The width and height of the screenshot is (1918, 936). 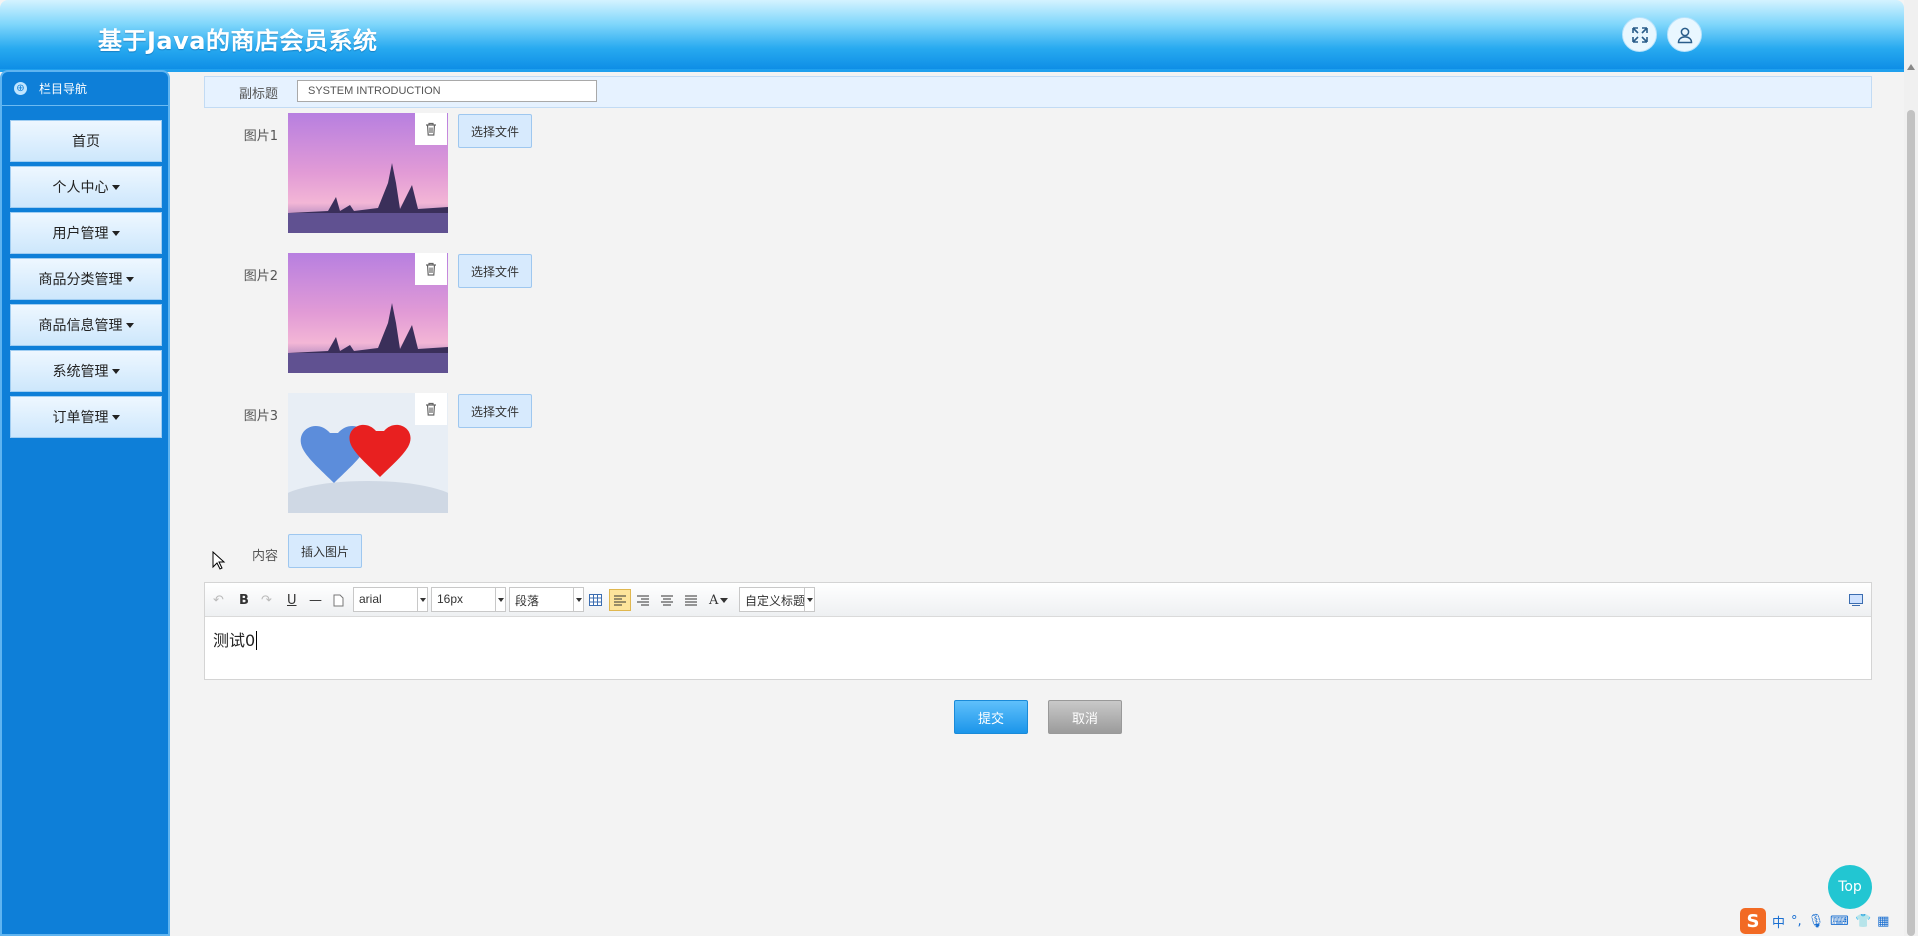 I want to click on image1-label: 图片1, so click(x=260, y=136).